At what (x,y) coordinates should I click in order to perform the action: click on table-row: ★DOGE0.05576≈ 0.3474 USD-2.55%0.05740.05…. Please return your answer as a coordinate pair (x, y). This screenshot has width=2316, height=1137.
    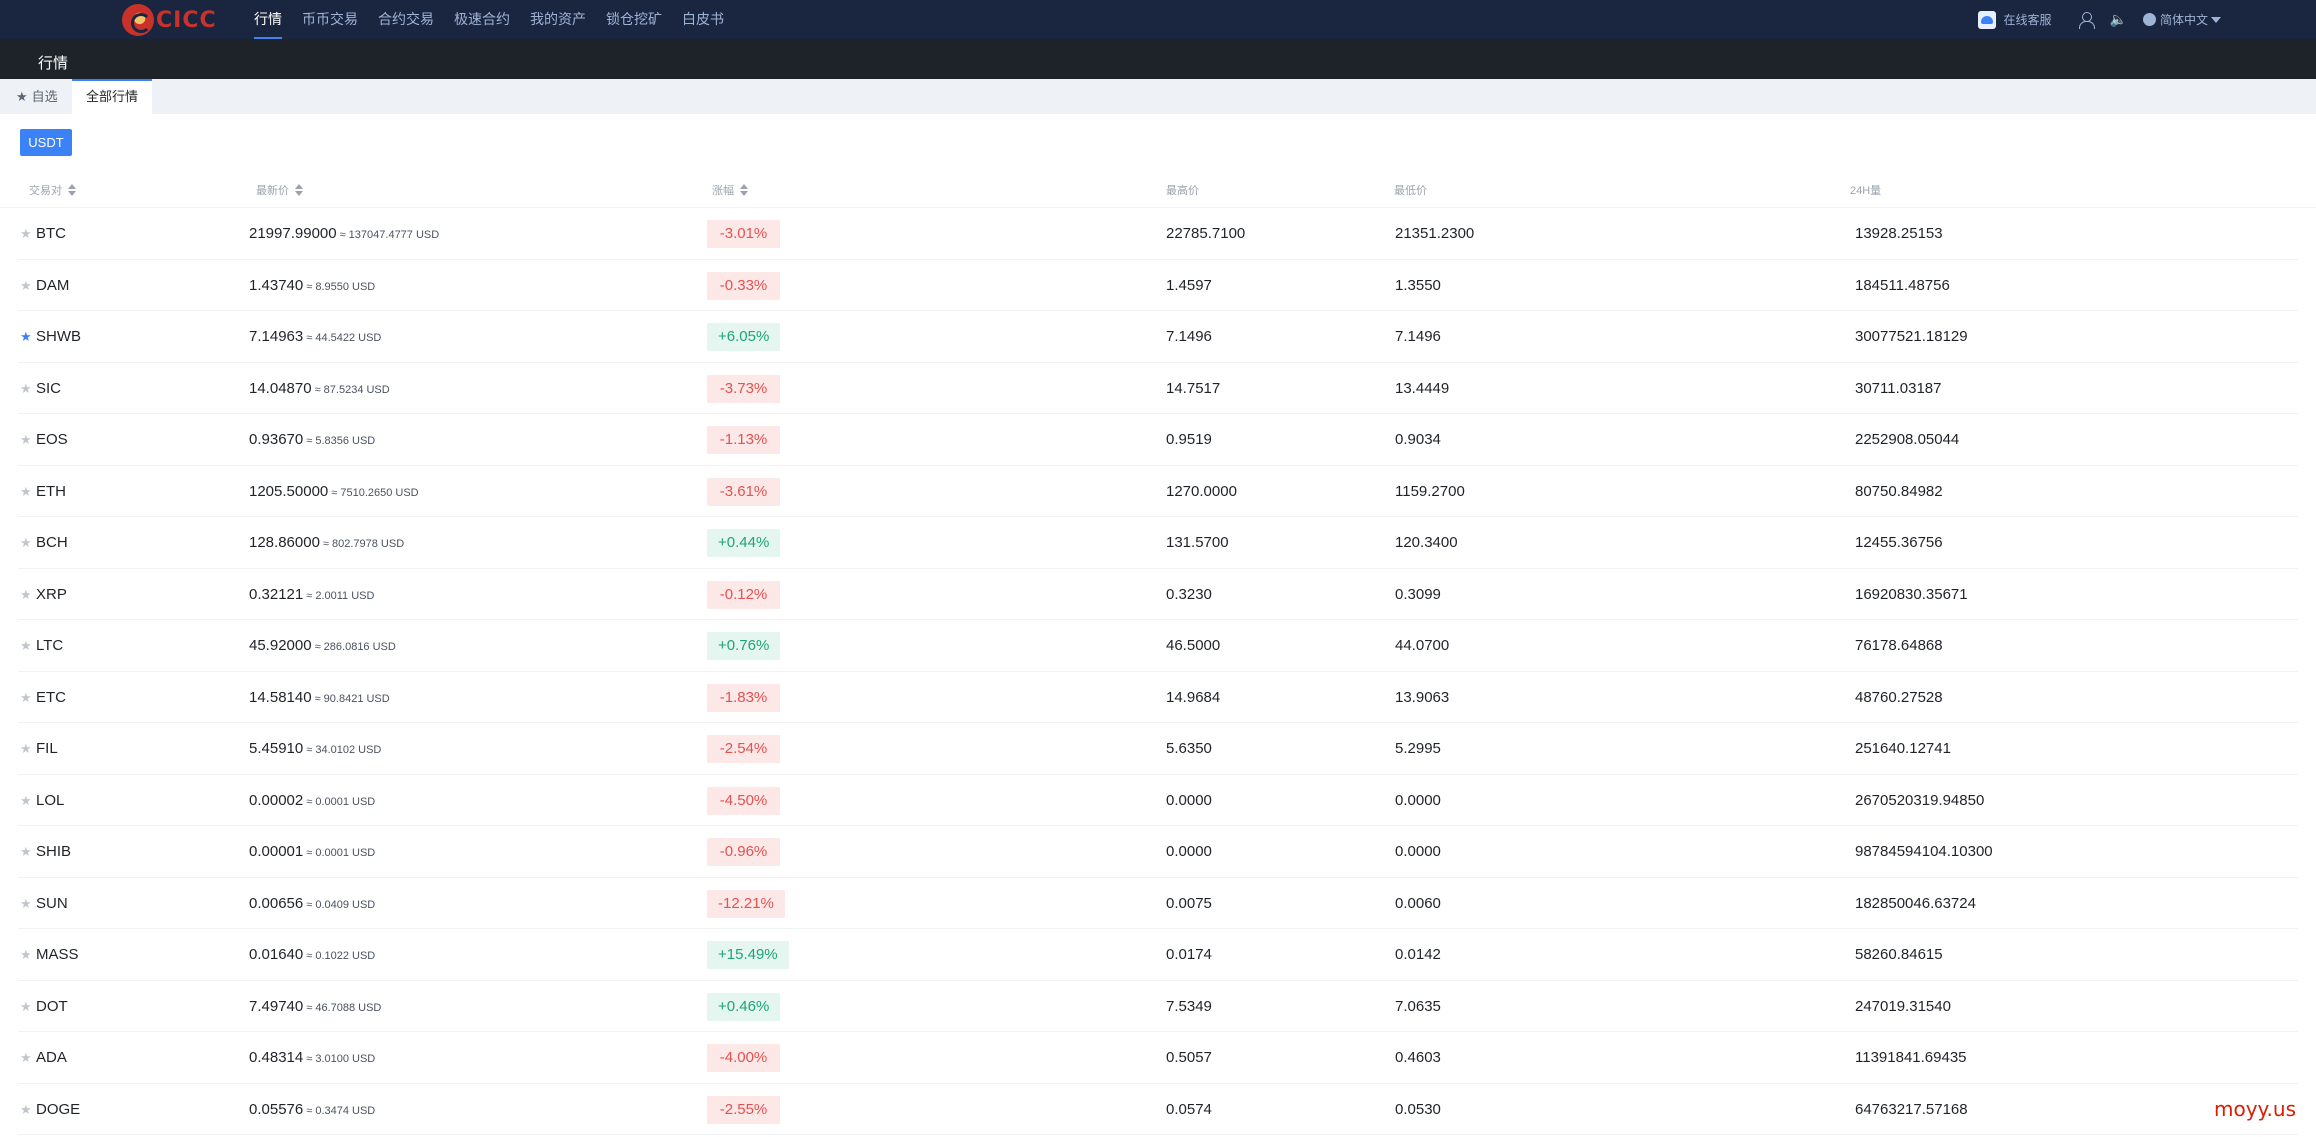
    Looking at the image, I should click on (1158, 1110).